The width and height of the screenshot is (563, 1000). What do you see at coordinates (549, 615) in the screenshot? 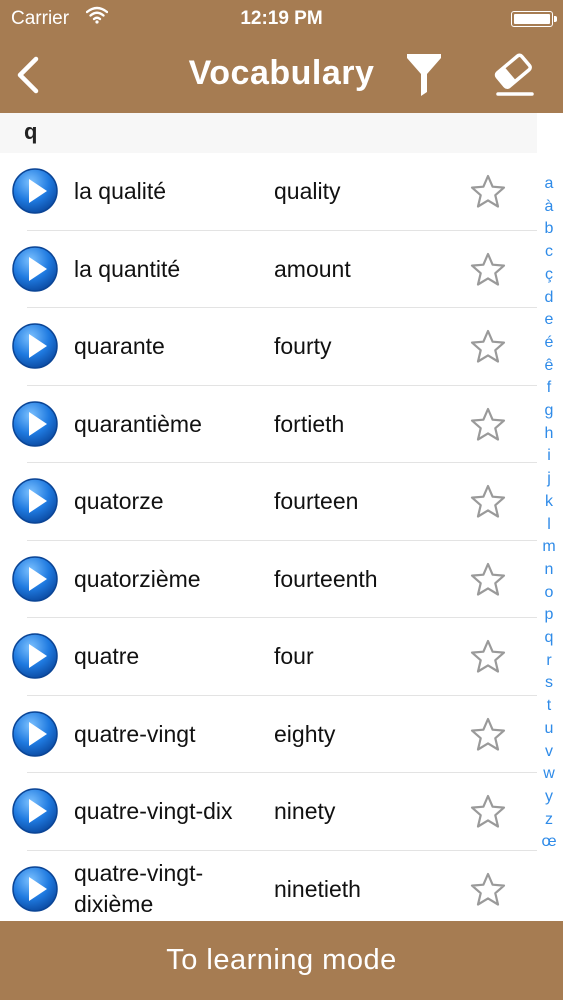
I see `index-letter: p` at bounding box center [549, 615].